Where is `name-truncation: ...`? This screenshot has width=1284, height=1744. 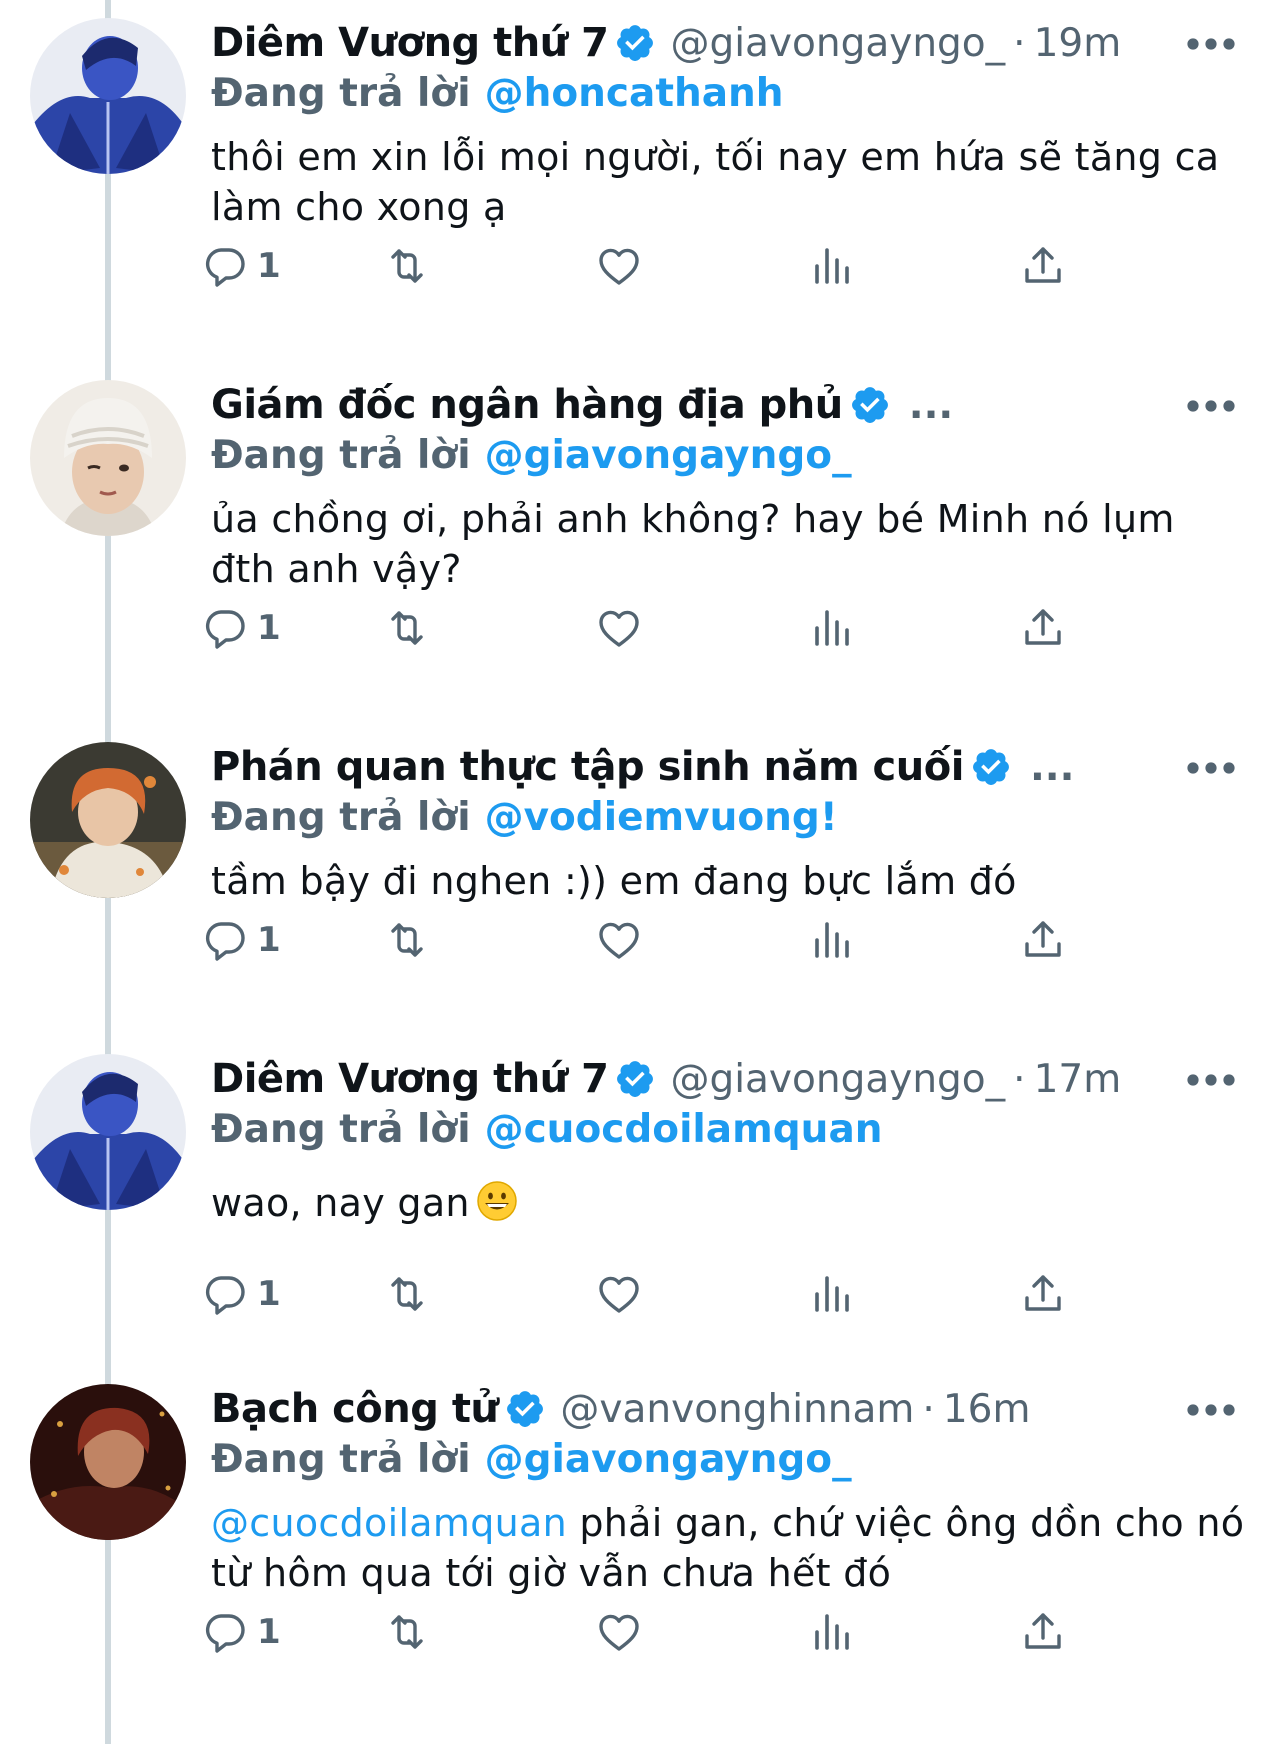 name-truncation: ... is located at coordinates (1052, 767).